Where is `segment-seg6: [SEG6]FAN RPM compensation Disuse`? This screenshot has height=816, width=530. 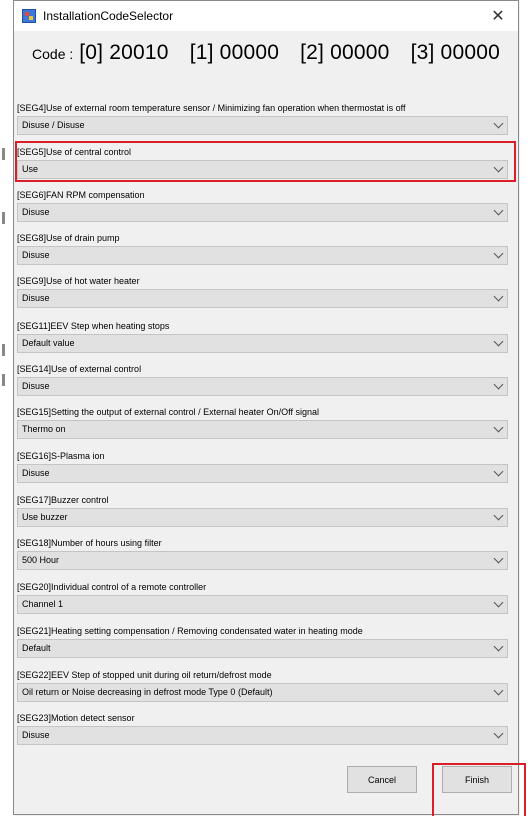
segment-seg6: [SEG6]FAN RPM compensation Disuse is located at coordinates (262, 209).